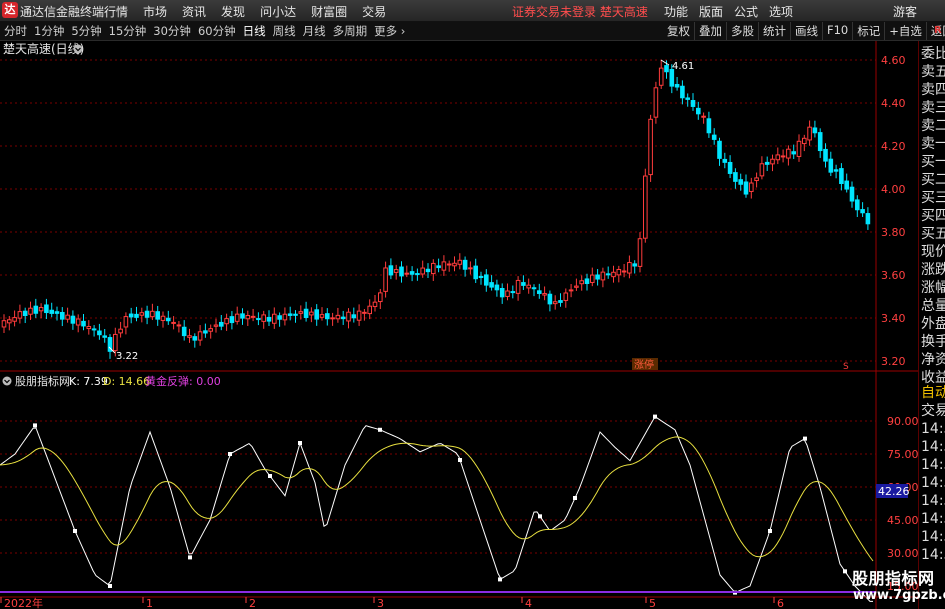 The width and height of the screenshot is (945, 609). I want to click on menu-options: 选项, so click(781, 11).